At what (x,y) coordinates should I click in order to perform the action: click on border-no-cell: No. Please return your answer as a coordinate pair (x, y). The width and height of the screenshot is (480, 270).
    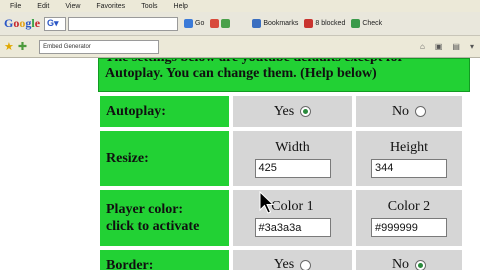
    Looking at the image, I should click on (409, 260).